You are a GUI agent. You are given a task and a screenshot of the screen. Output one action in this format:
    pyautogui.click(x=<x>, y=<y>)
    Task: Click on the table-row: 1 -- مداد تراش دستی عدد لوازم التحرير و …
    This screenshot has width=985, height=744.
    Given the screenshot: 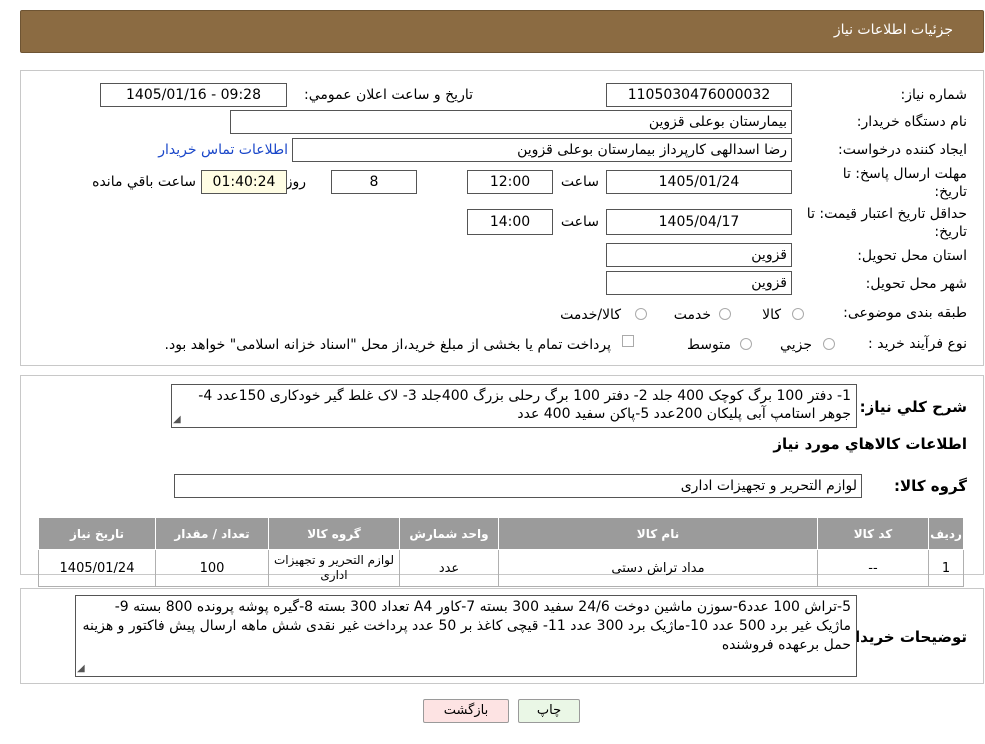 What is the action you would take?
    pyautogui.click(x=501, y=568)
    